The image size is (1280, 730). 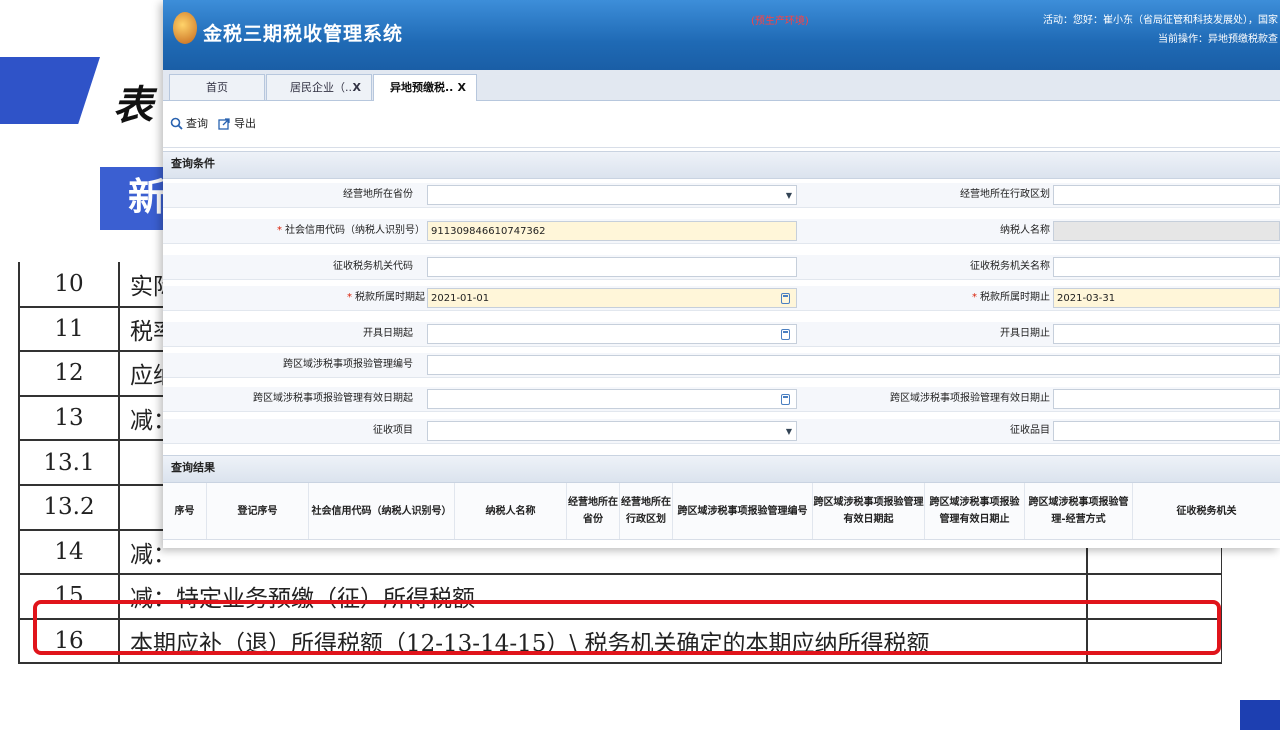 What do you see at coordinates (245, 123) in the screenshot?
I see `export-label: 导出` at bounding box center [245, 123].